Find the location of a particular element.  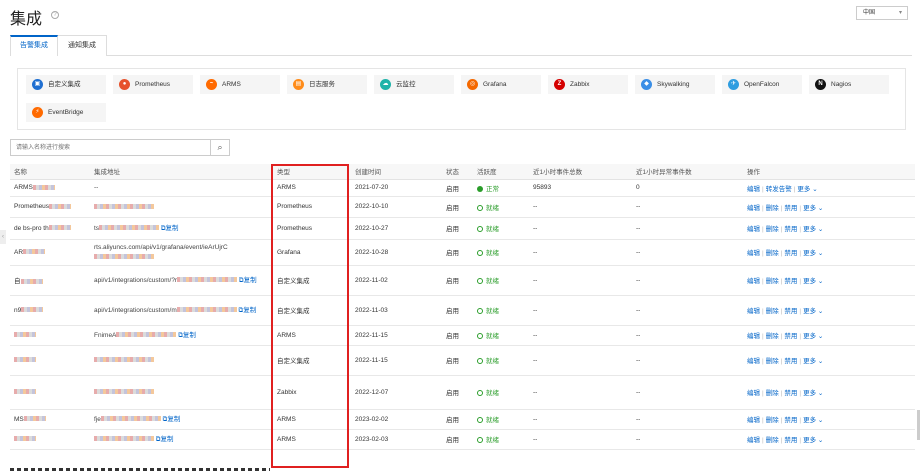

url-cell-text: api/v1/integrations/custom/m is located at coordinates (135, 310).